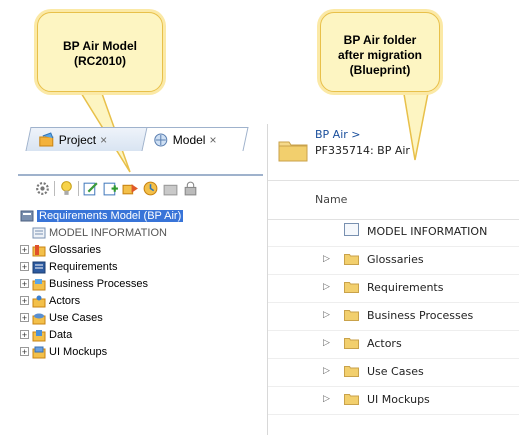 The image size is (519, 435). What do you see at coordinates (140, 249) in the screenshot?
I see `tree-item-glossaries: + Glossaries` at bounding box center [140, 249].